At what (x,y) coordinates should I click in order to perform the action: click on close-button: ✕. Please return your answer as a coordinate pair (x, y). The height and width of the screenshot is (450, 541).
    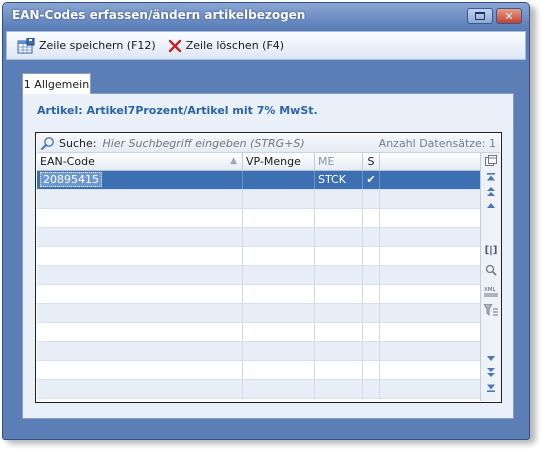
    Looking at the image, I should click on (509, 16).